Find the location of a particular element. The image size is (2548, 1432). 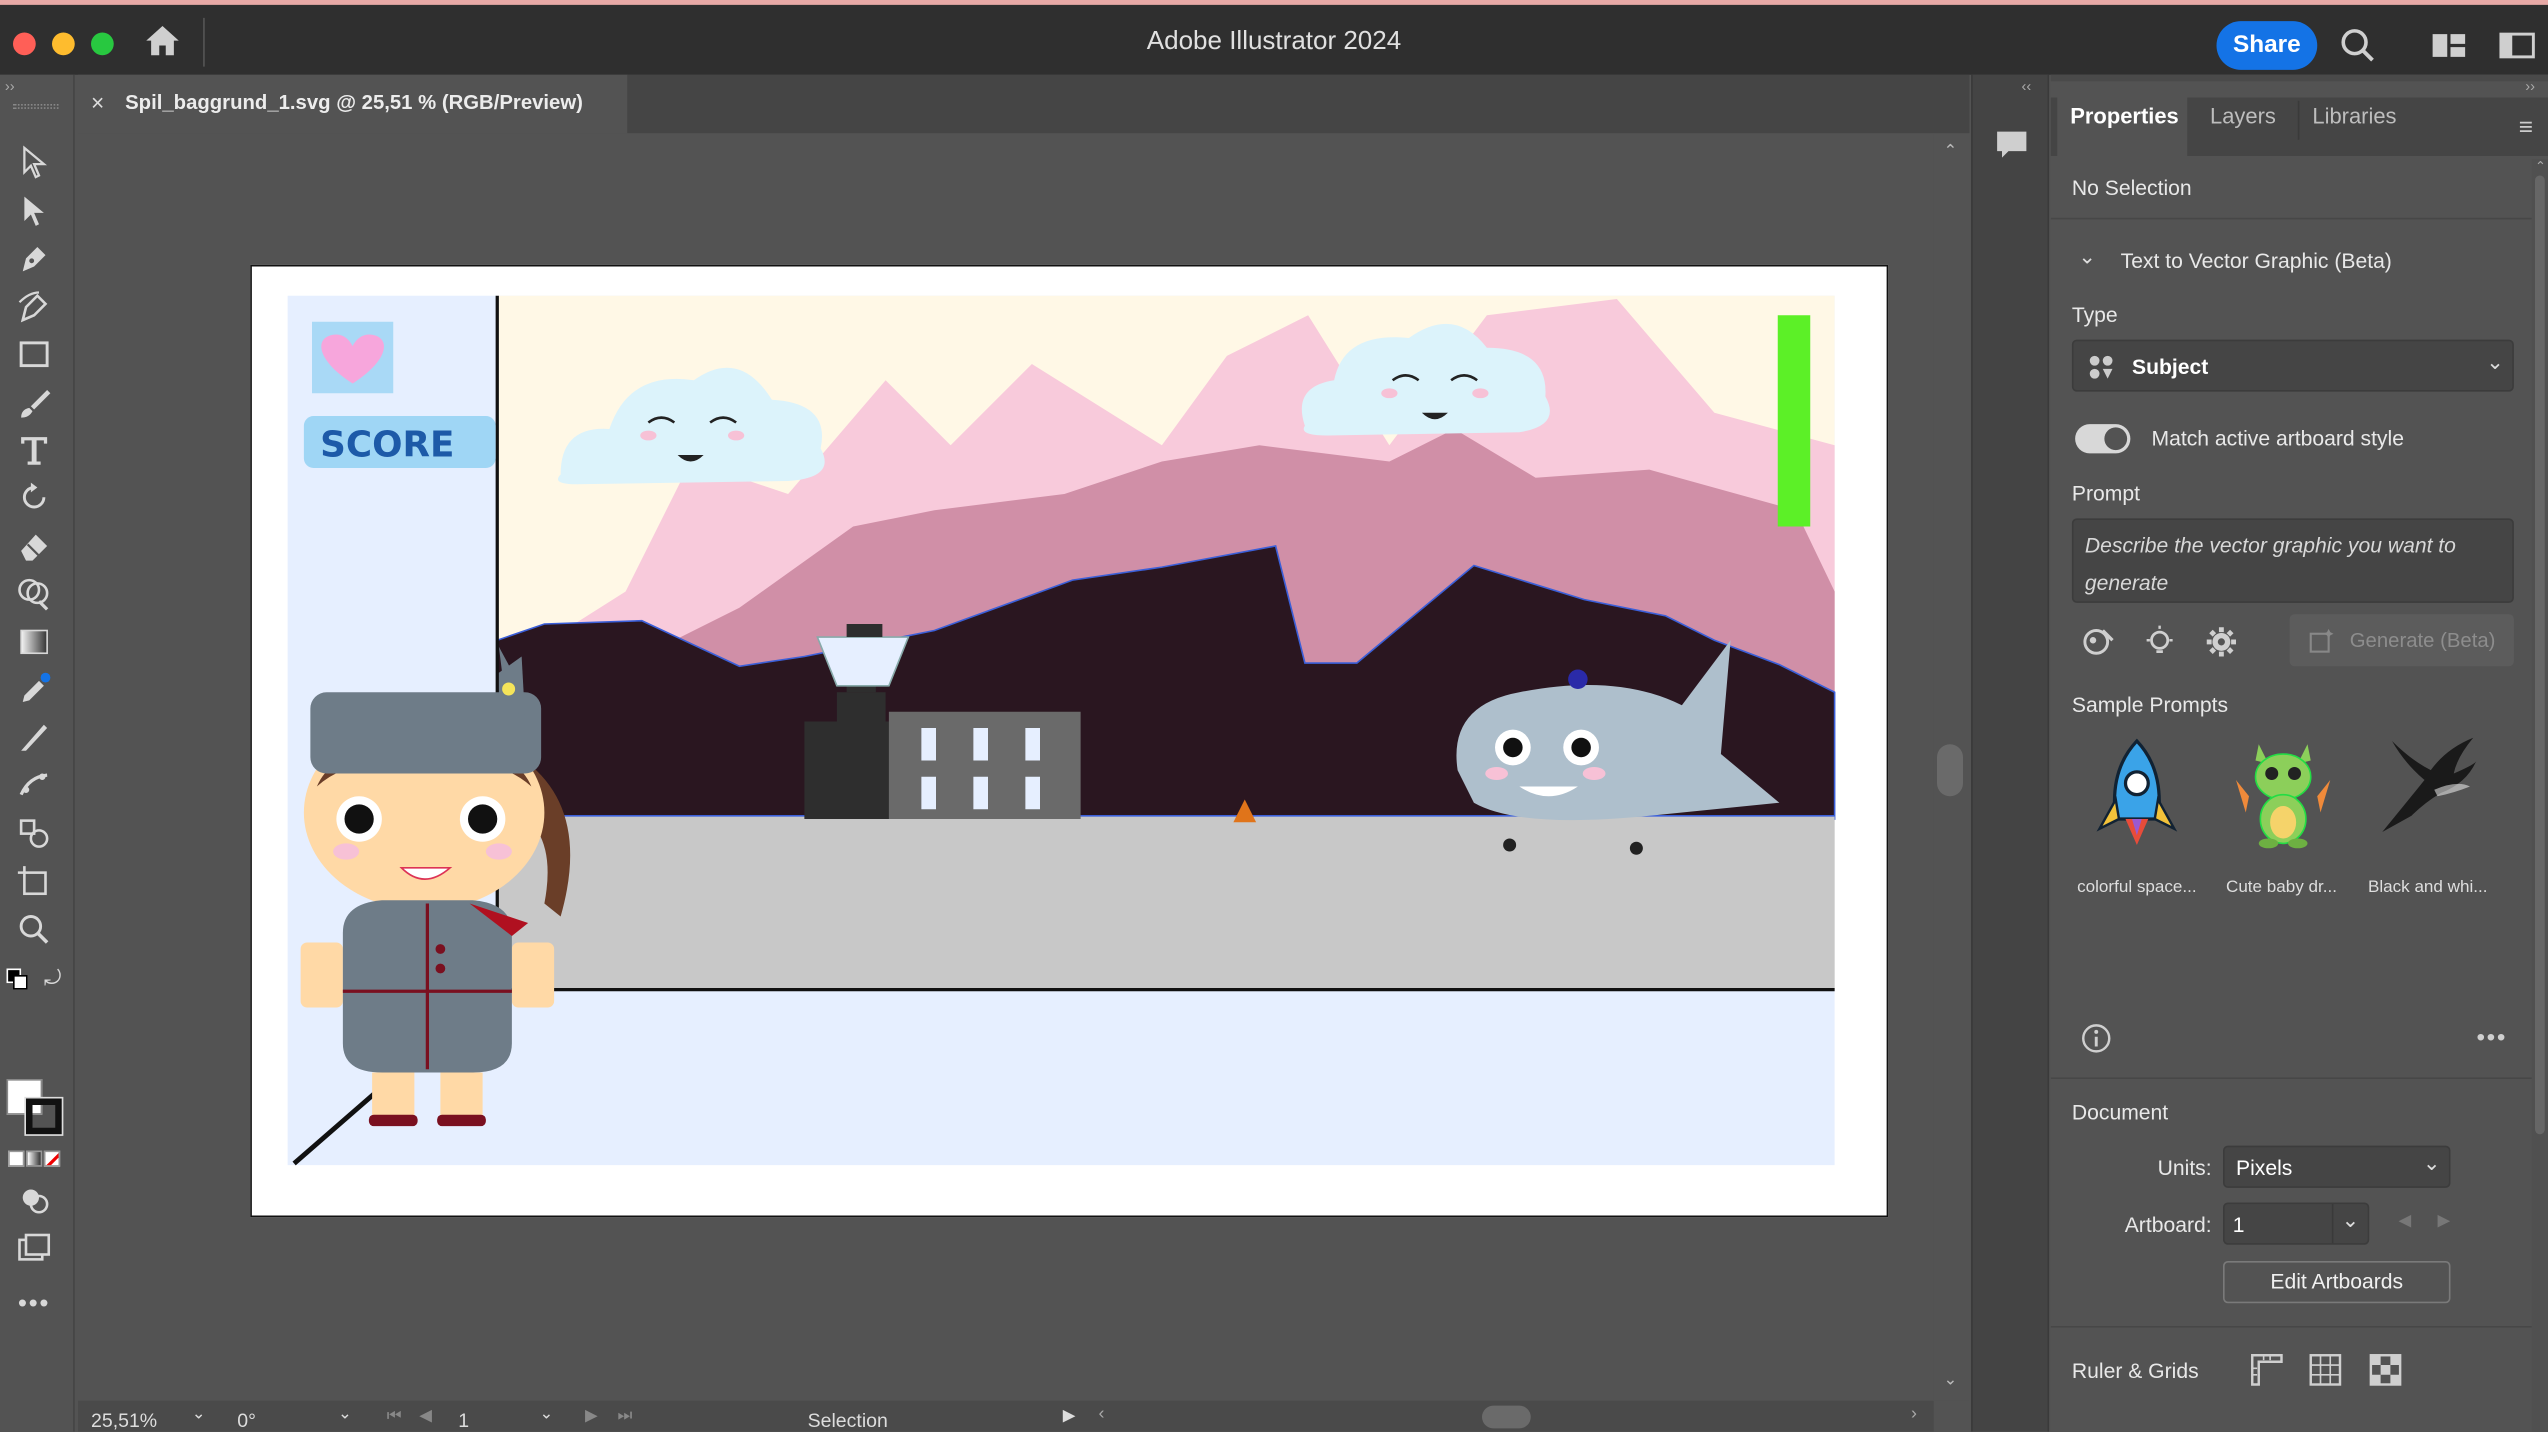

horizontal-scroll-thumb is located at coordinates (1506, 1417).